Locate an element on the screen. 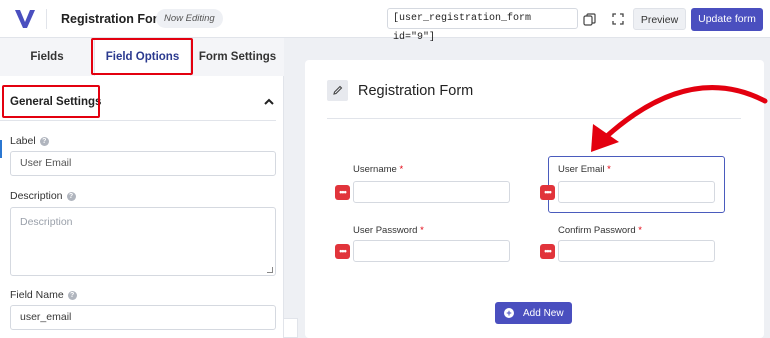 This screenshot has height=338, width=770. confirm-password-input is located at coordinates (636, 251).